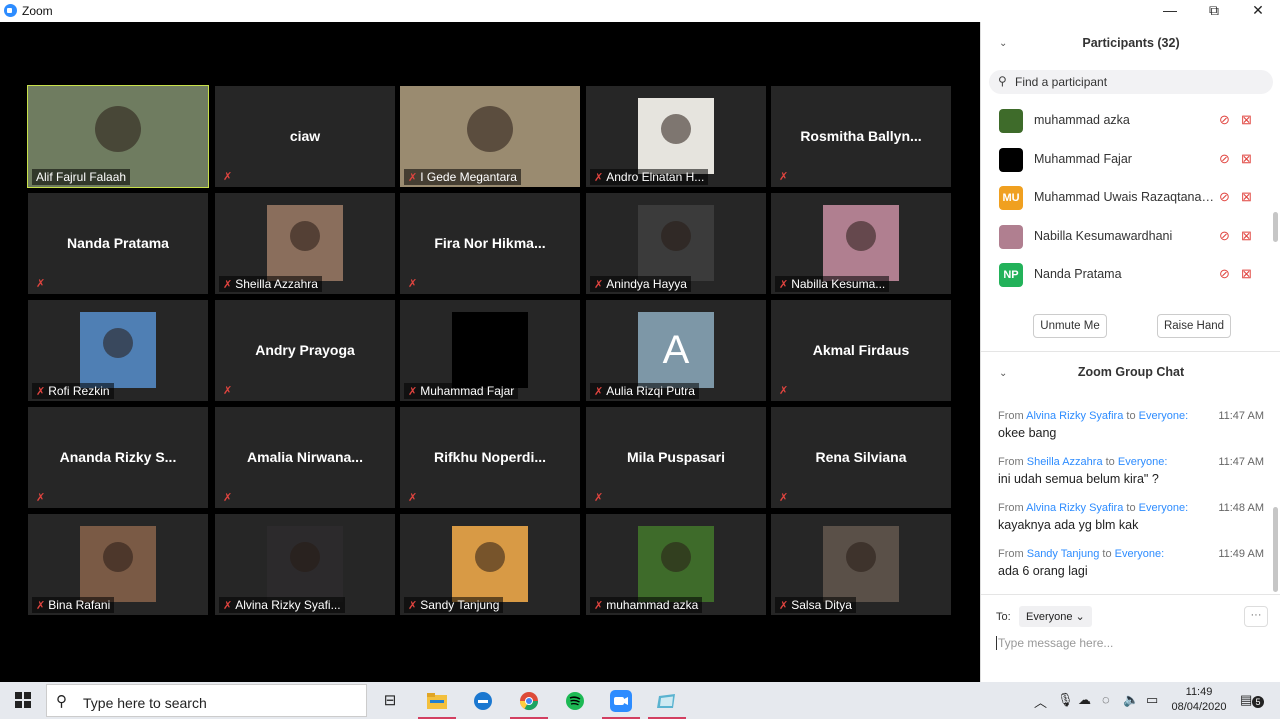 The height and width of the screenshot is (725, 1280). Describe the element at coordinates (1126, 237) in the screenshot. I see `participant-row: Nabilla Kesumawardhani ⊘ ⊠` at that location.